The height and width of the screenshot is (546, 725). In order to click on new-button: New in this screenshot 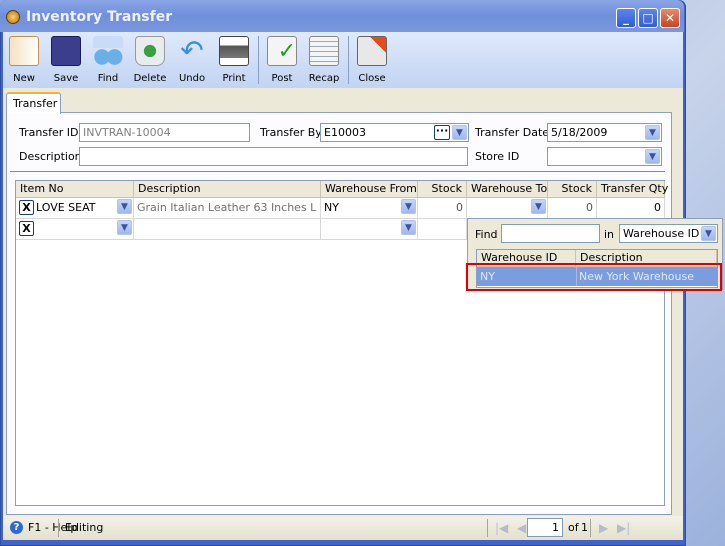, I will do `click(24, 60)`.